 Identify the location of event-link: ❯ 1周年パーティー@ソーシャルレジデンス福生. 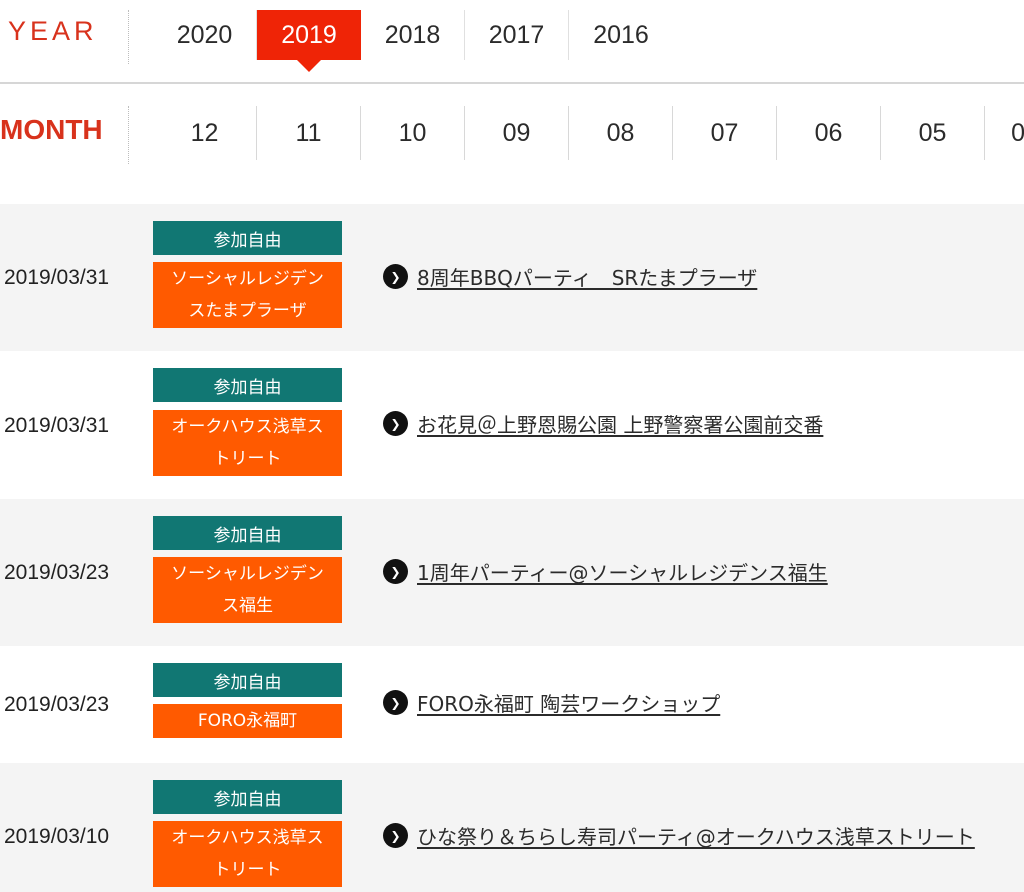
(605, 571).